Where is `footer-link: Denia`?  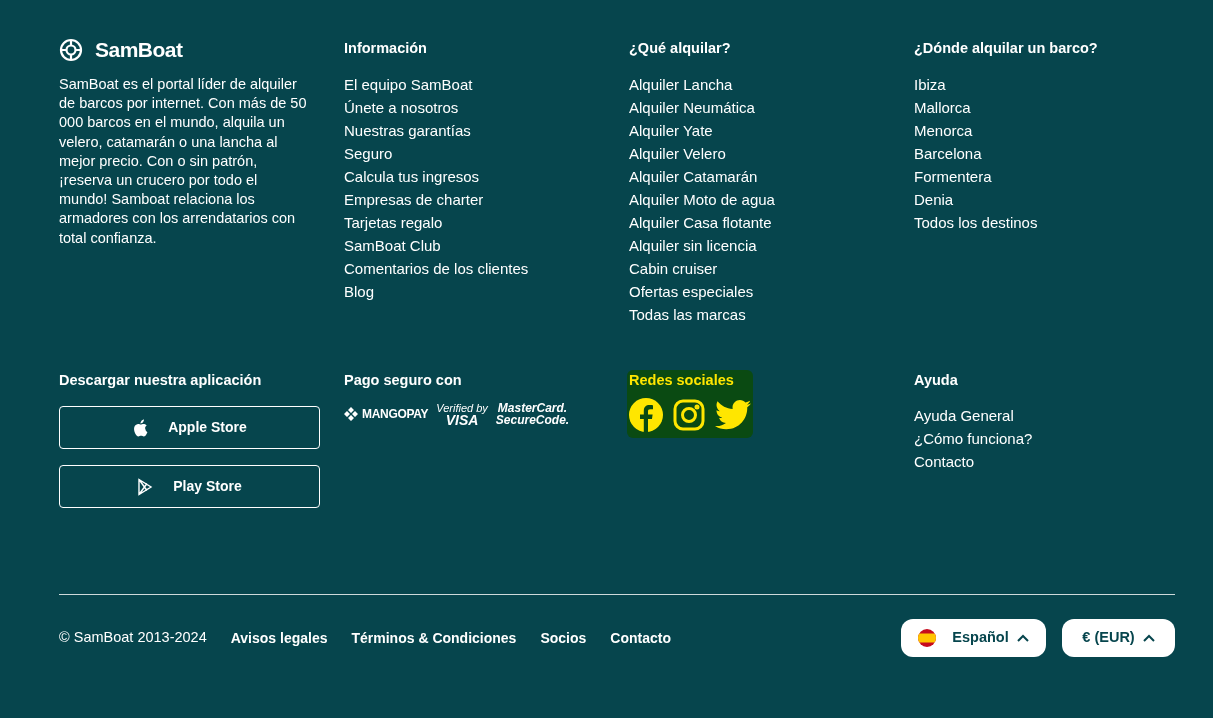
footer-link: Denia is located at coordinates (934, 199).